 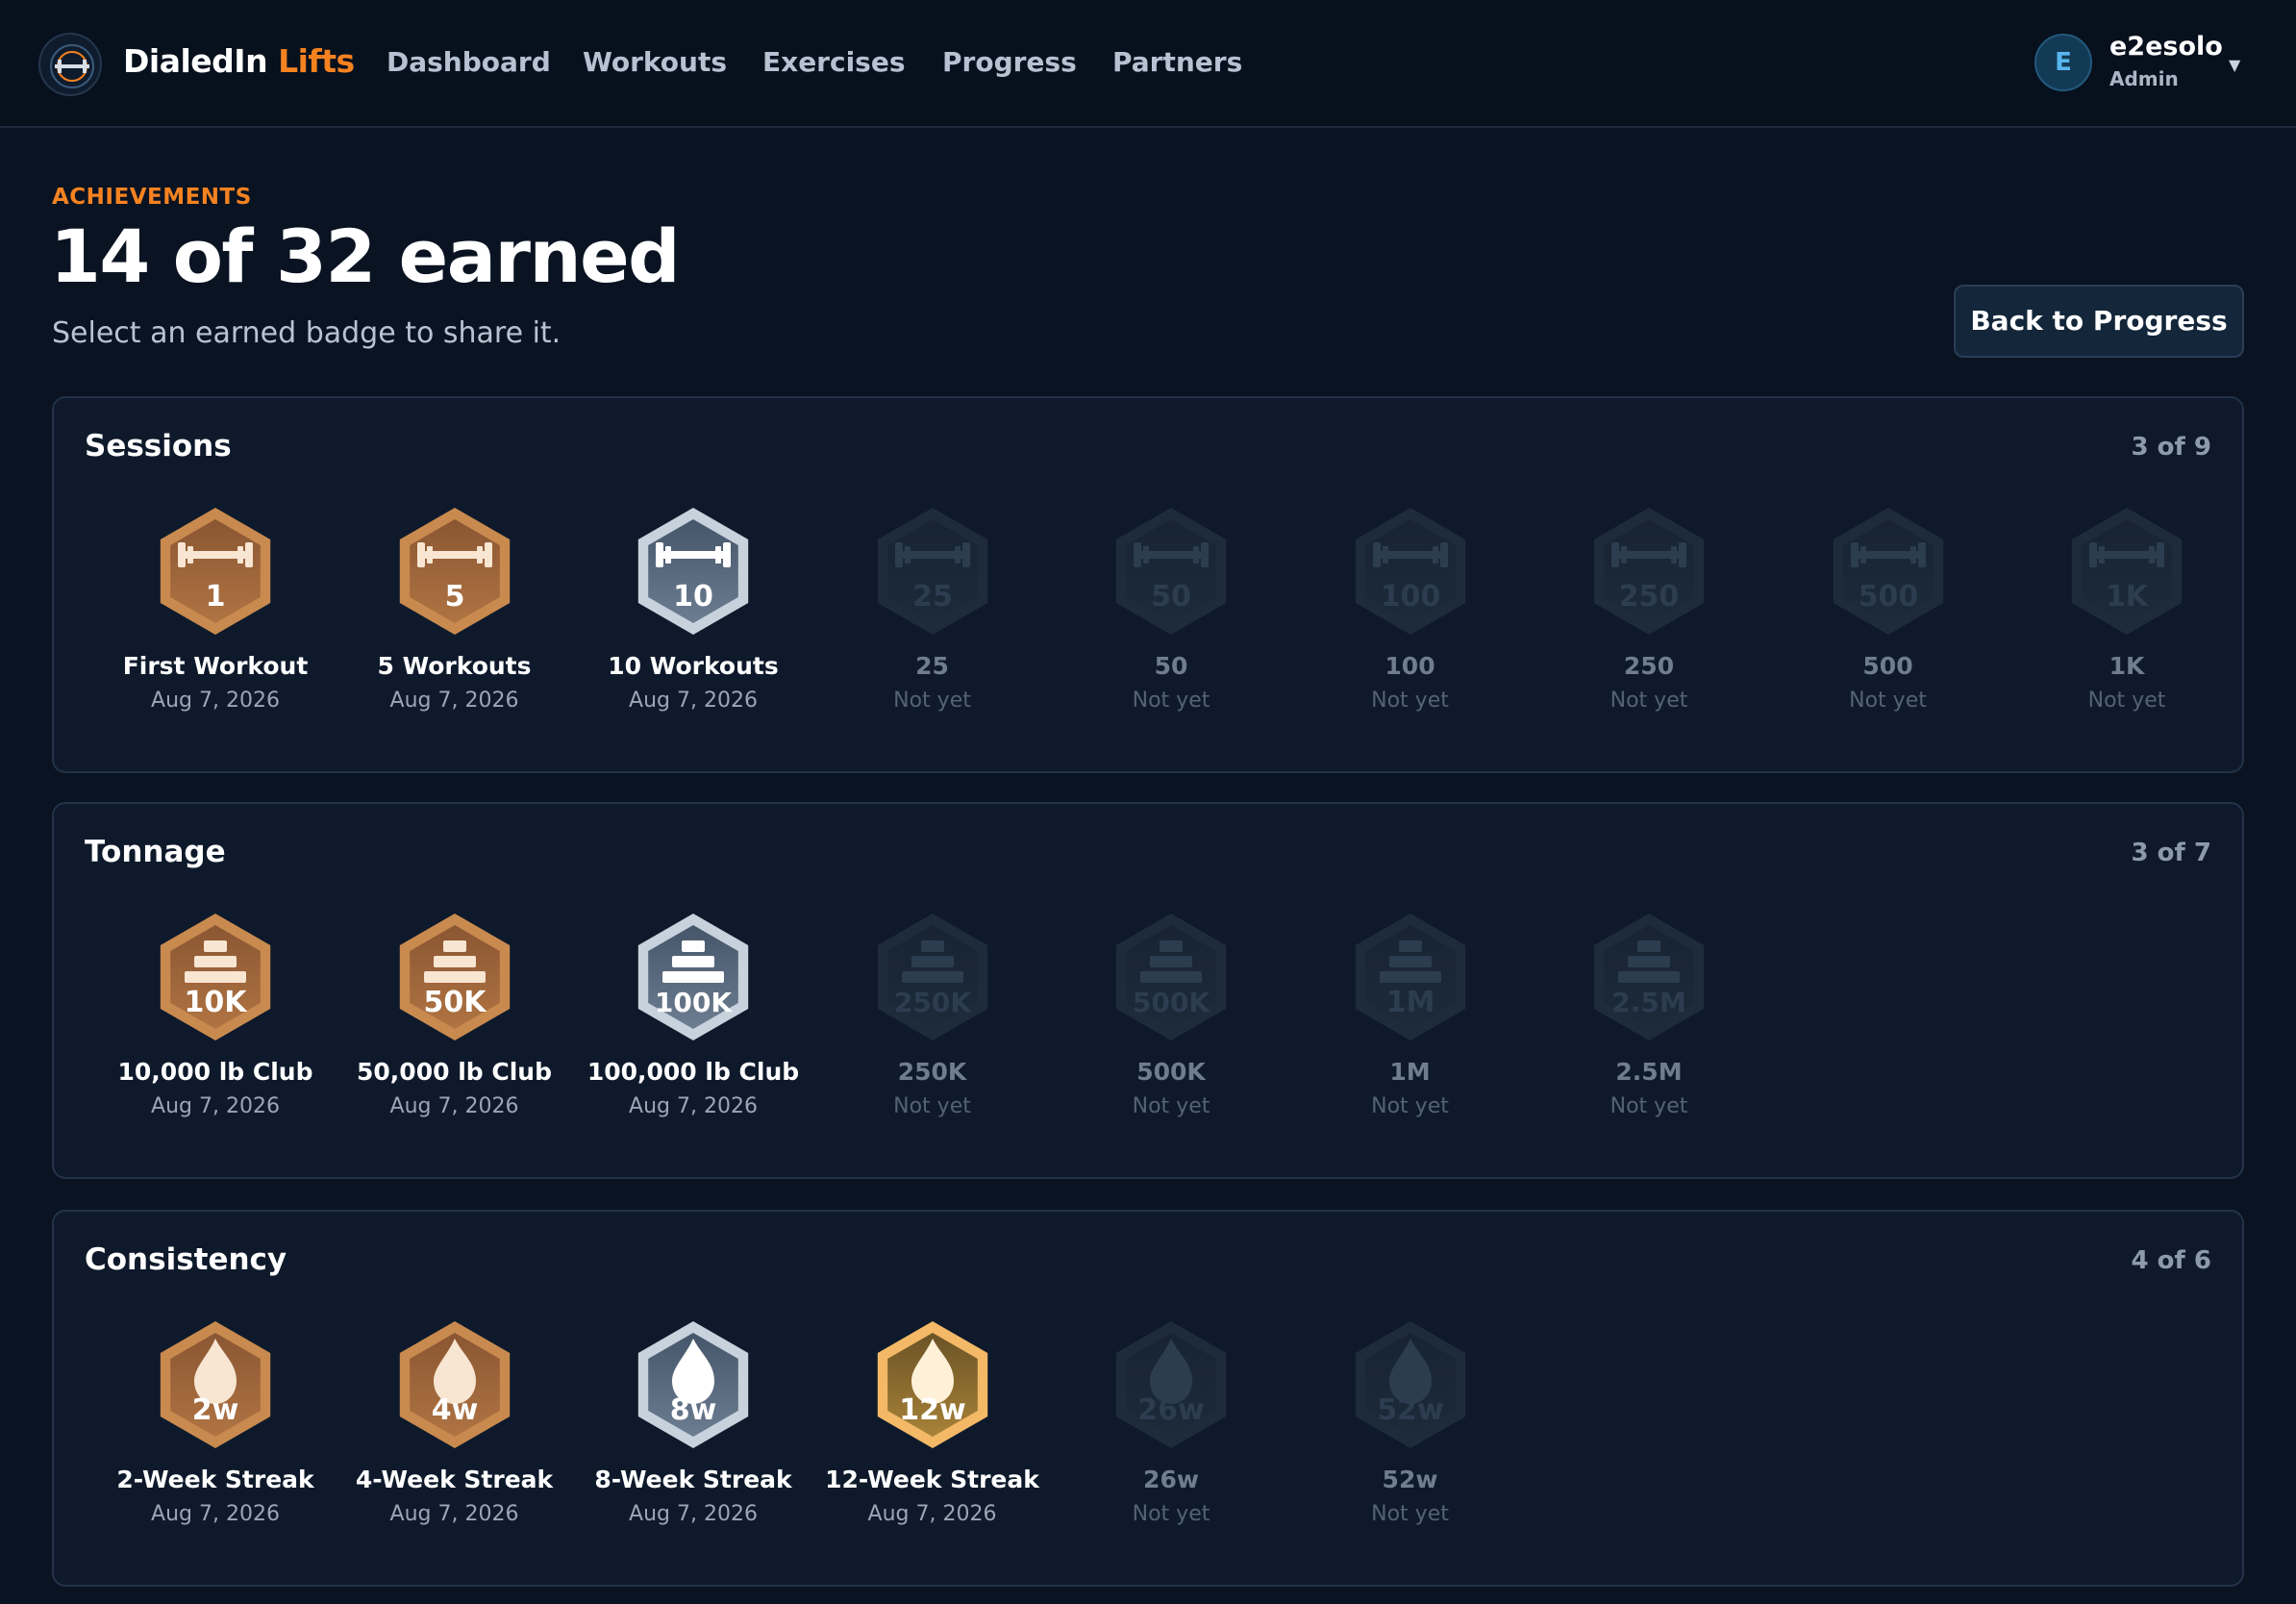 I want to click on badge-name: 500K, so click(x=1171, y=1072).